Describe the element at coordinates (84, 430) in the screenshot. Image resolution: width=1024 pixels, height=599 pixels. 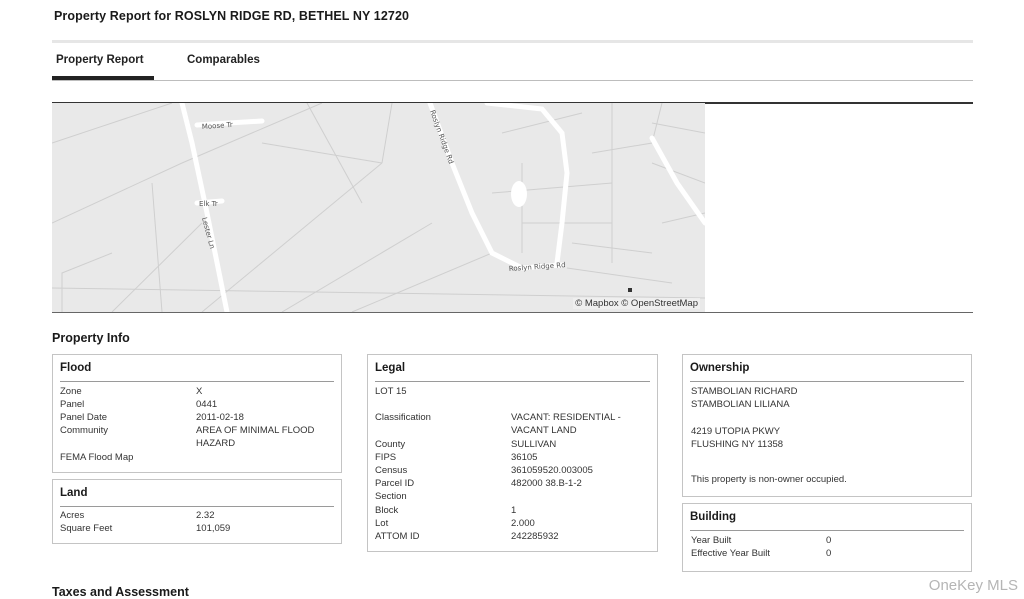
I see `flood-community-label: Community` at that location.